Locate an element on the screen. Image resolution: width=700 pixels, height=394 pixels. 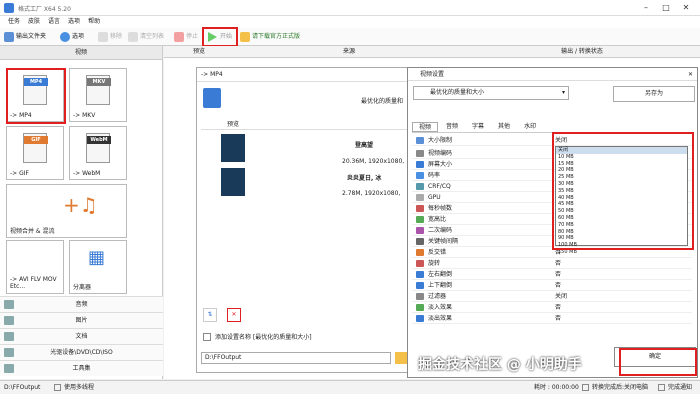
dropdown-option: 30 MB is located at coordinates (621, 184).